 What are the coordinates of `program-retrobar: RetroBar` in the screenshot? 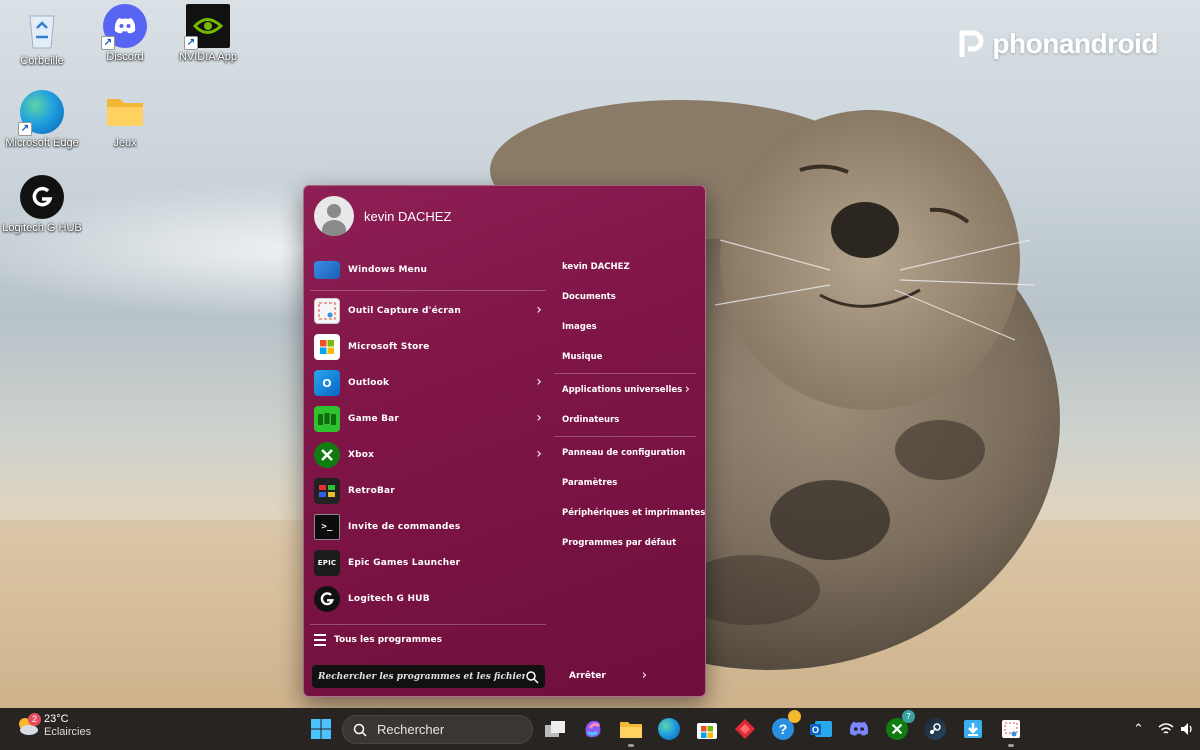 It's located at (428, 491).